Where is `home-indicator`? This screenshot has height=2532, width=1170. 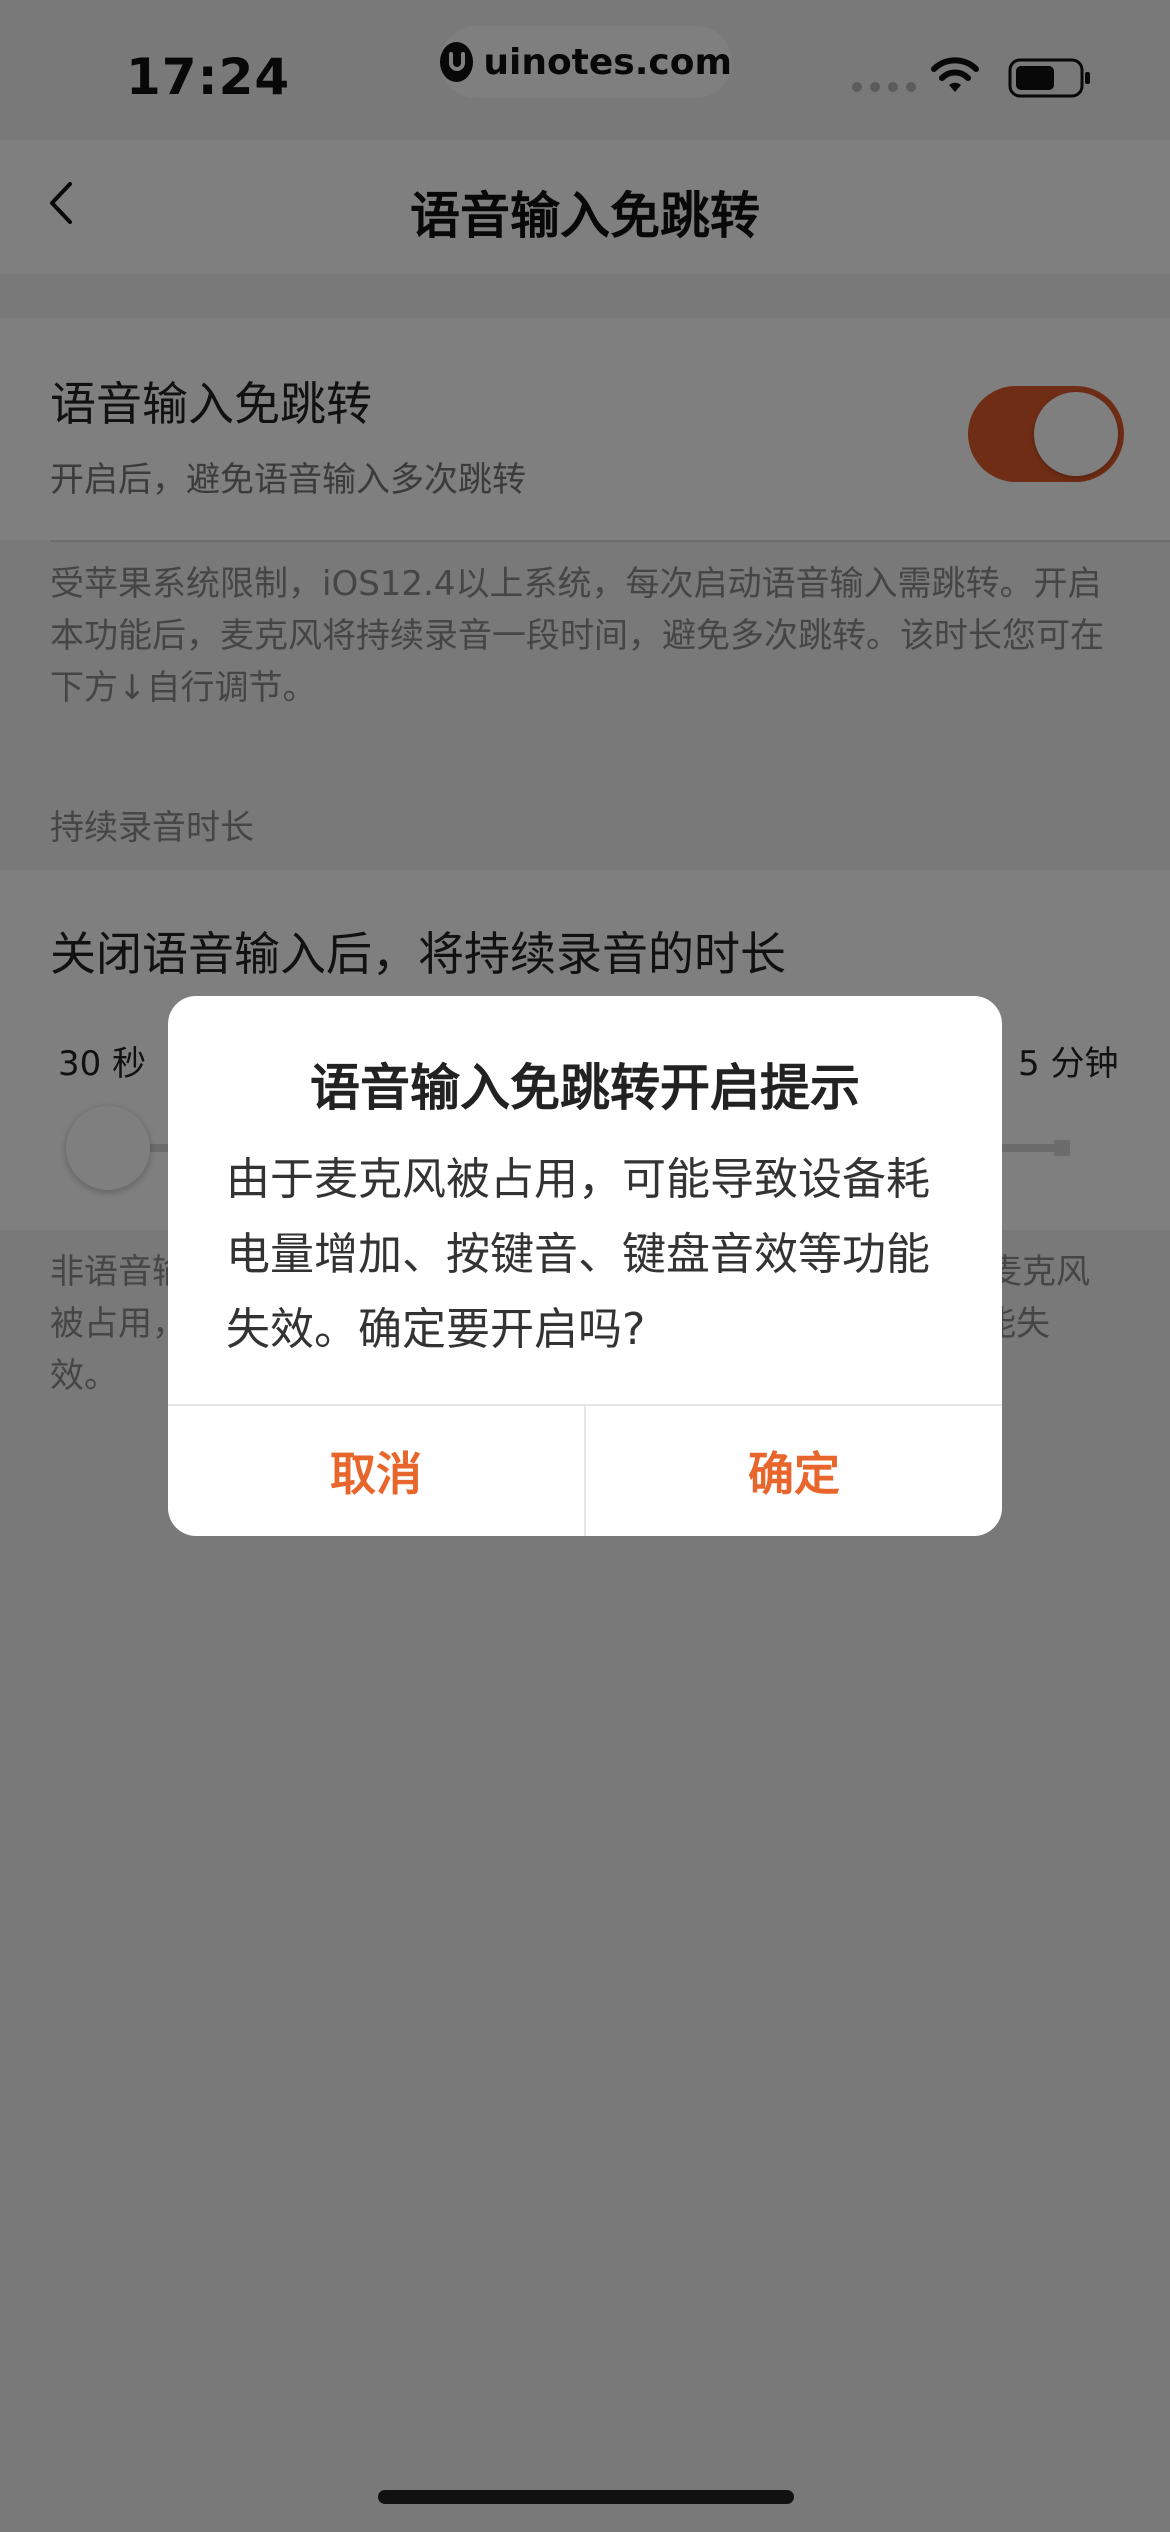 home-indicator is located at coordinates (586, 2497).